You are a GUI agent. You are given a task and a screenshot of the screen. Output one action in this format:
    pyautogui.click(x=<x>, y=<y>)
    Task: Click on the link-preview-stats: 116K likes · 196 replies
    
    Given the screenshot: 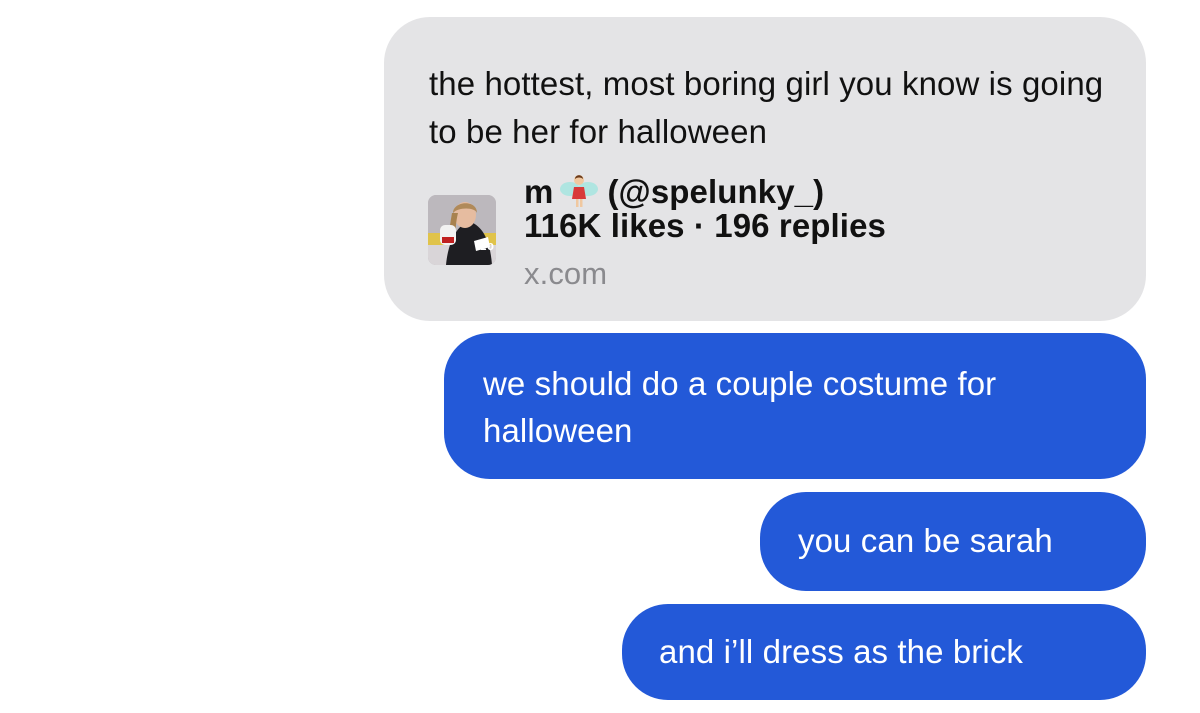 What is the action you would take?
    pyautogui.click(x=705, y=225)
    